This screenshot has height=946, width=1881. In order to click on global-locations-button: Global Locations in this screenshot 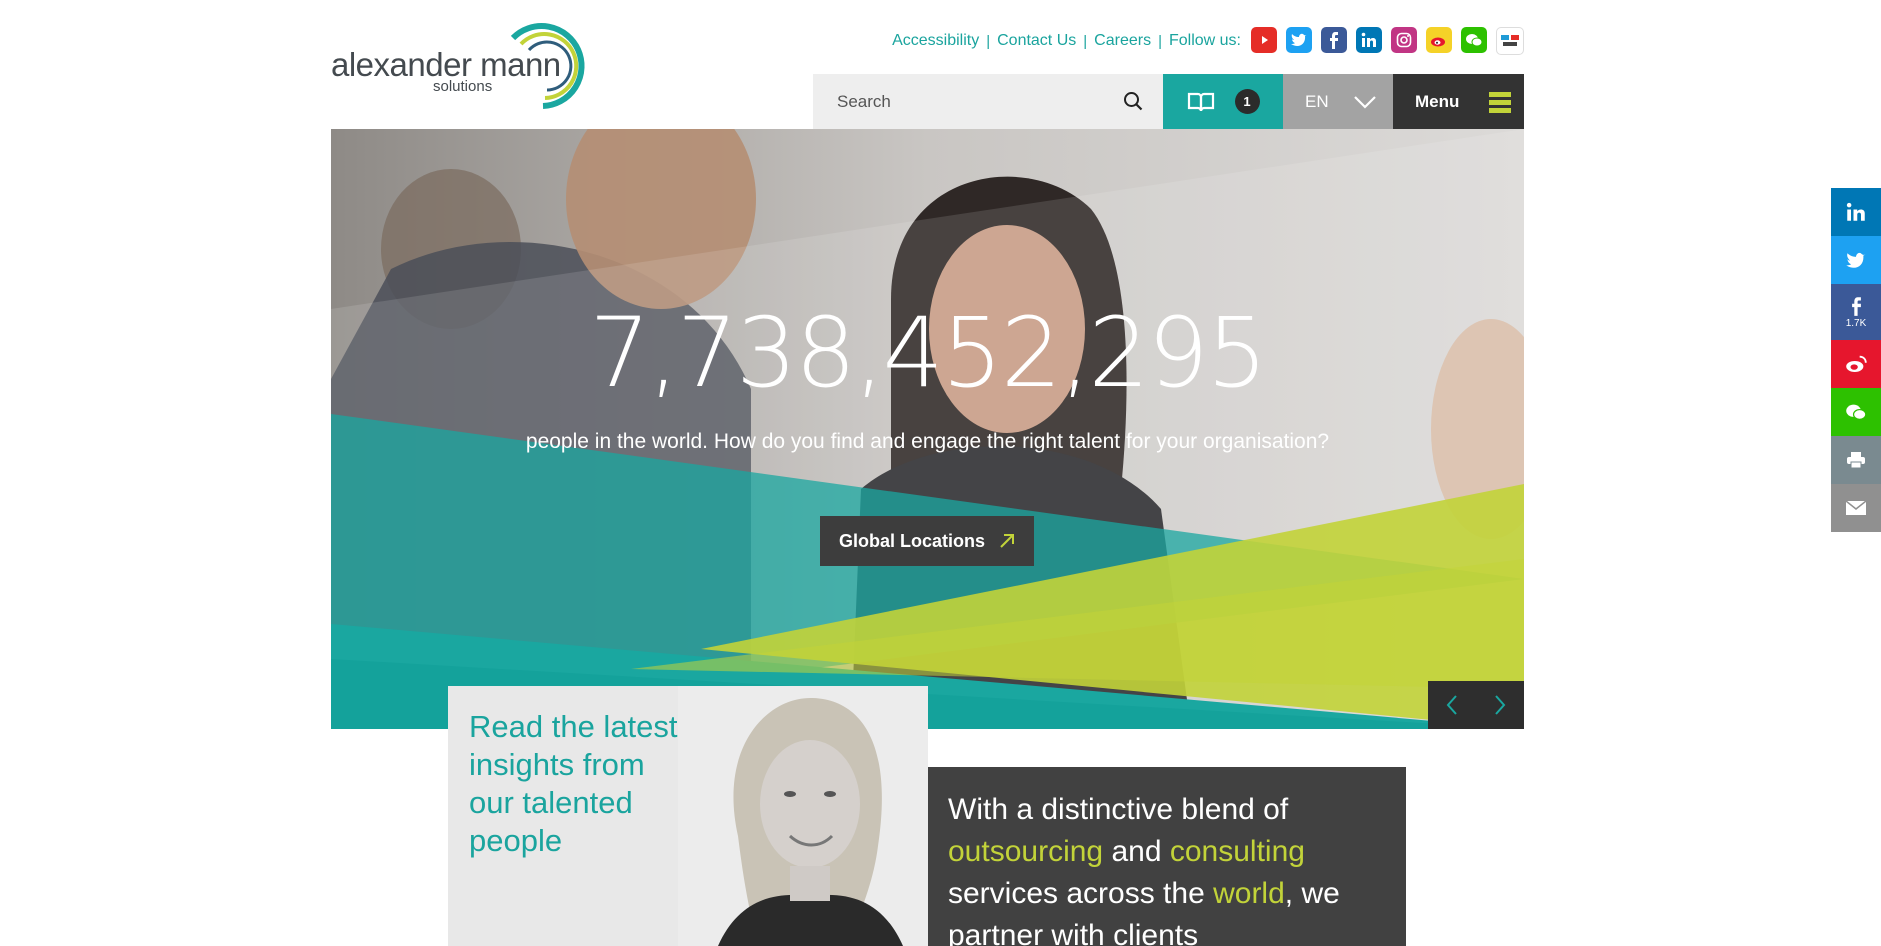, I will do `click(927, 541)`.